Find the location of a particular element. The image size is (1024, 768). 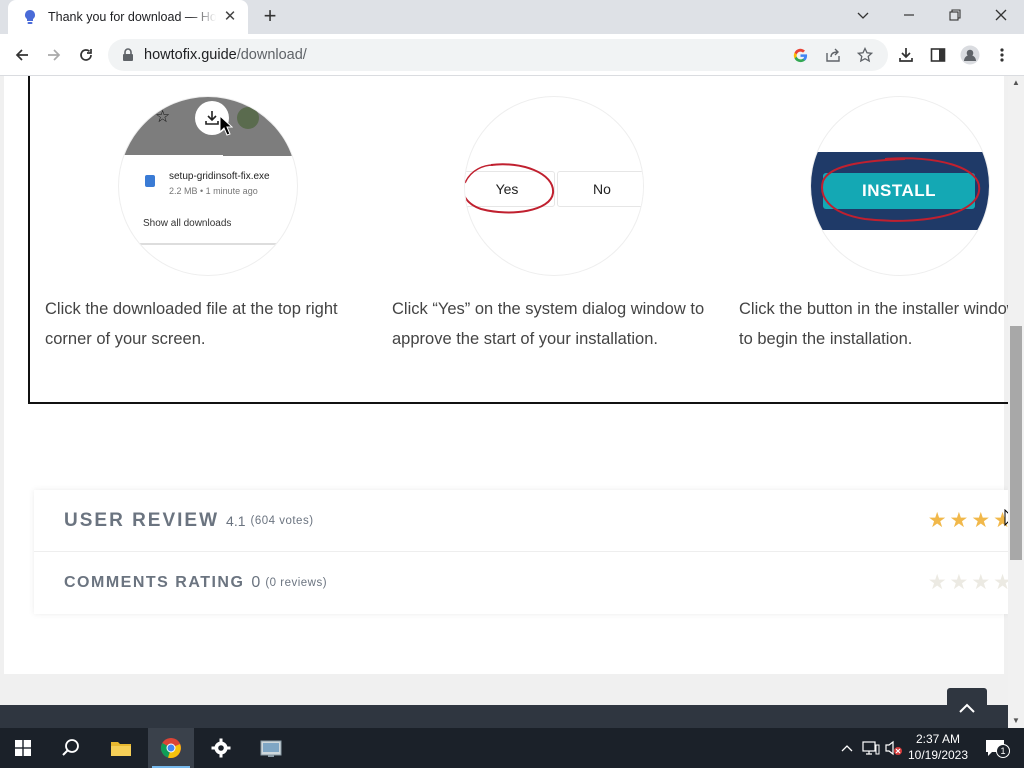

clock-date: 10/19/2023 is located at coordinates (938, 755).